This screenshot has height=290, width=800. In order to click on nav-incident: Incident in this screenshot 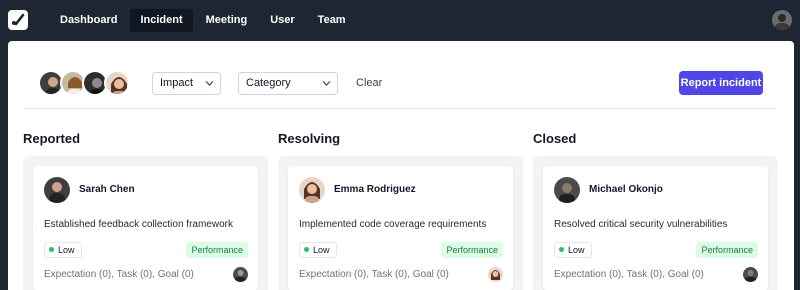, I will do `click(161, 20)`.